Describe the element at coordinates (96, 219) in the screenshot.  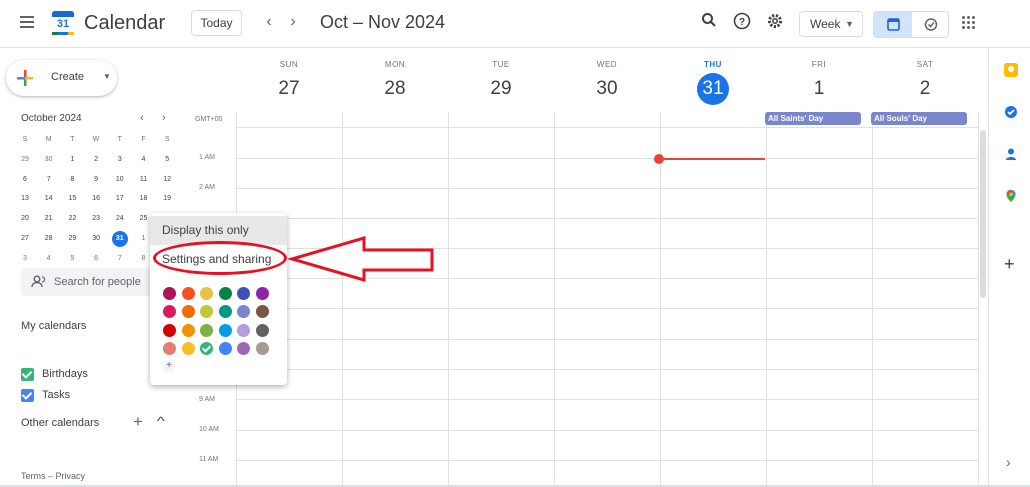
I see `mini-calendar-day: 23` at that location.